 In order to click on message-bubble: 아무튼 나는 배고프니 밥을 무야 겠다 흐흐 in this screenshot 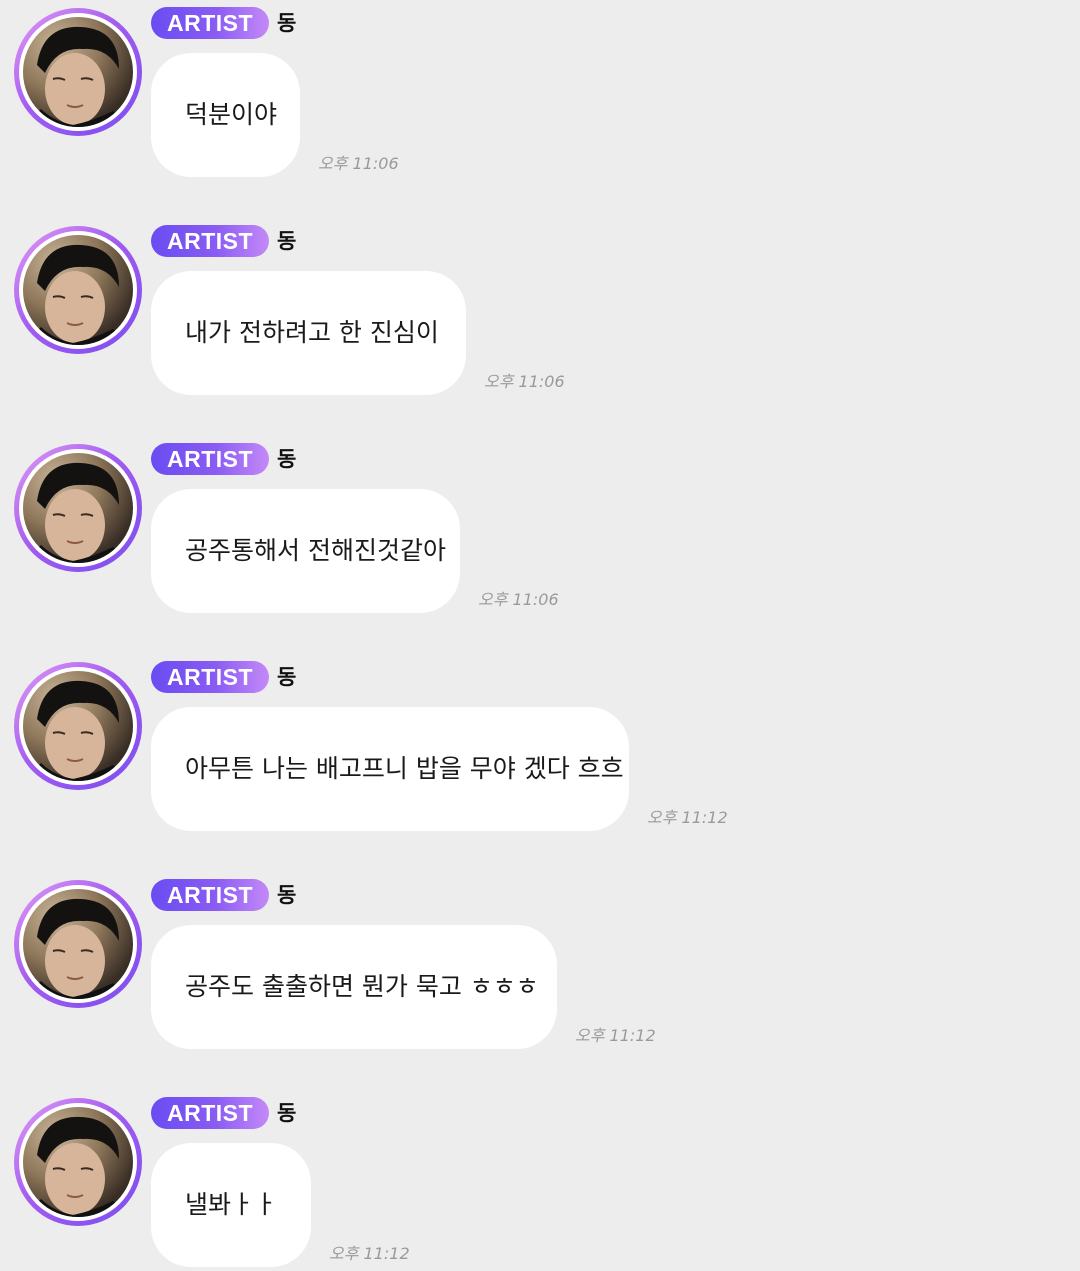, I will do `click(390, 769)`.